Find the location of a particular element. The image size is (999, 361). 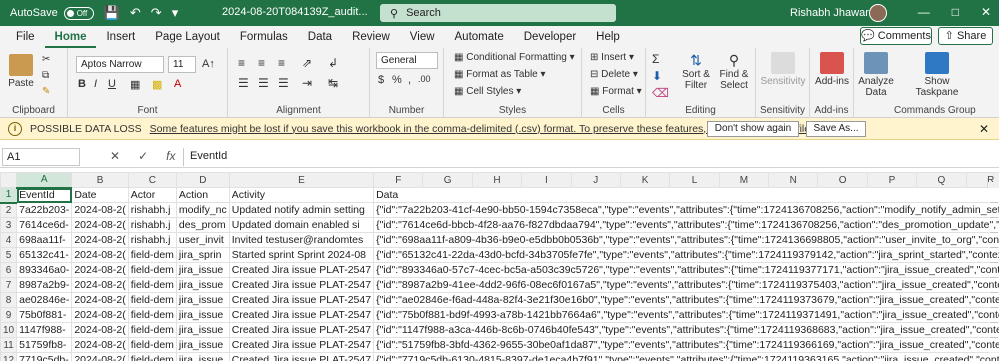

insert-cells-button: ⊞ Insert ▾ is located at coordinates (612, 57).